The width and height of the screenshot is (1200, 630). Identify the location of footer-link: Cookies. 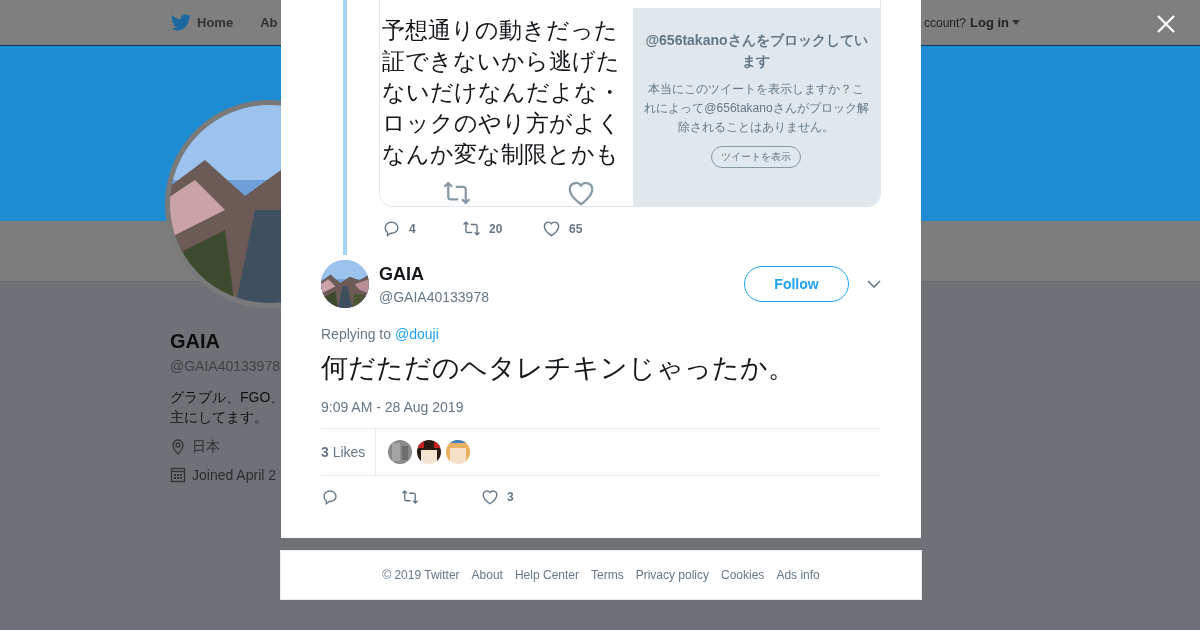
(743, 575).